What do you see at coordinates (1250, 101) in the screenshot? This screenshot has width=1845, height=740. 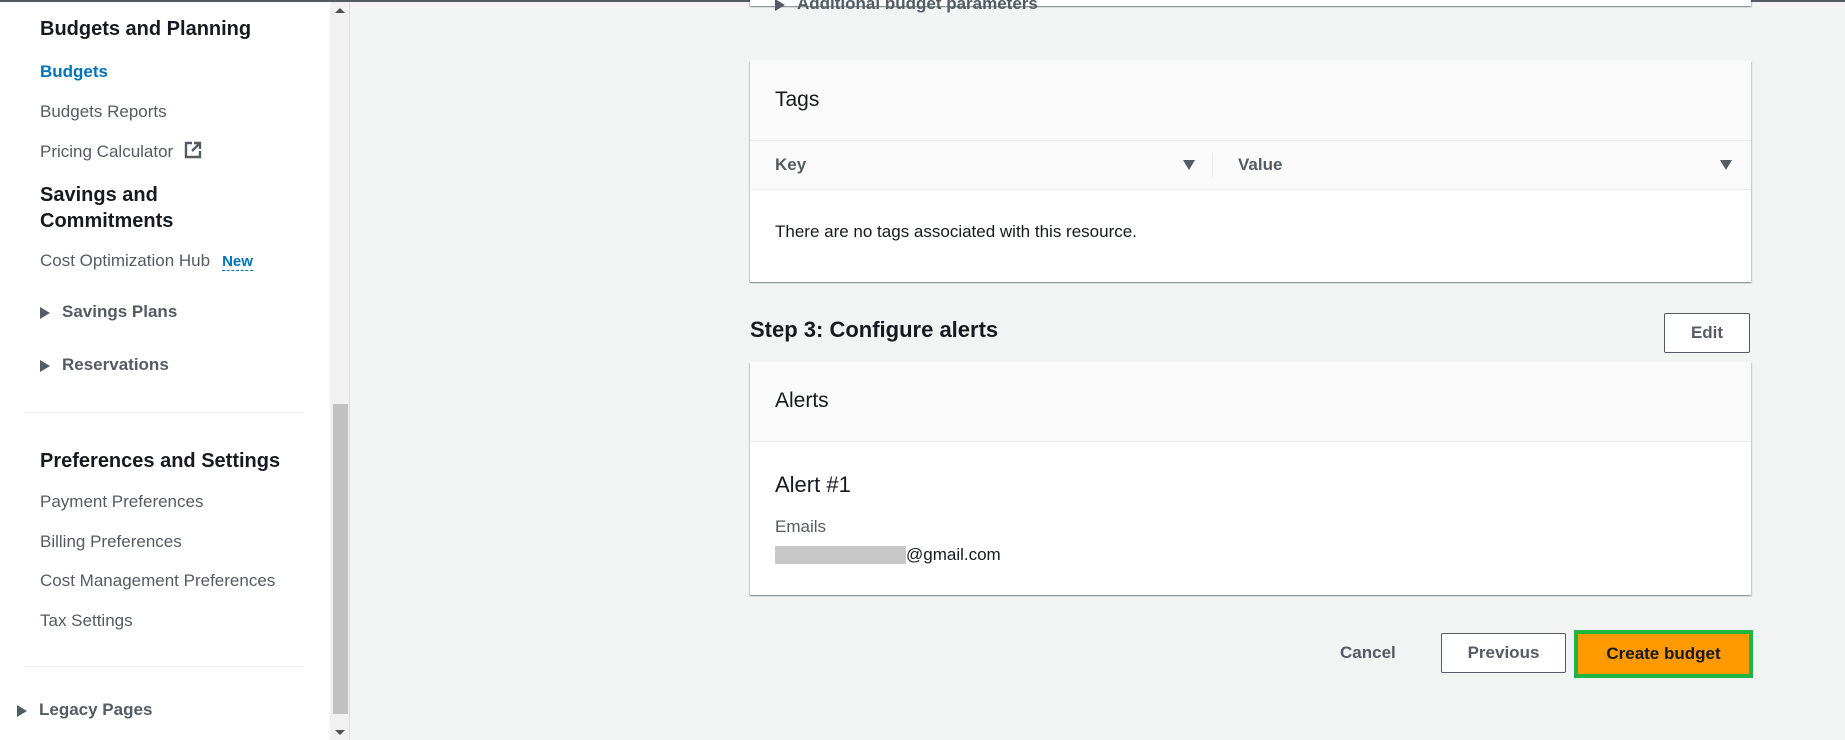 I see `tags-title: Tags` at bounding box center [1250, 101].